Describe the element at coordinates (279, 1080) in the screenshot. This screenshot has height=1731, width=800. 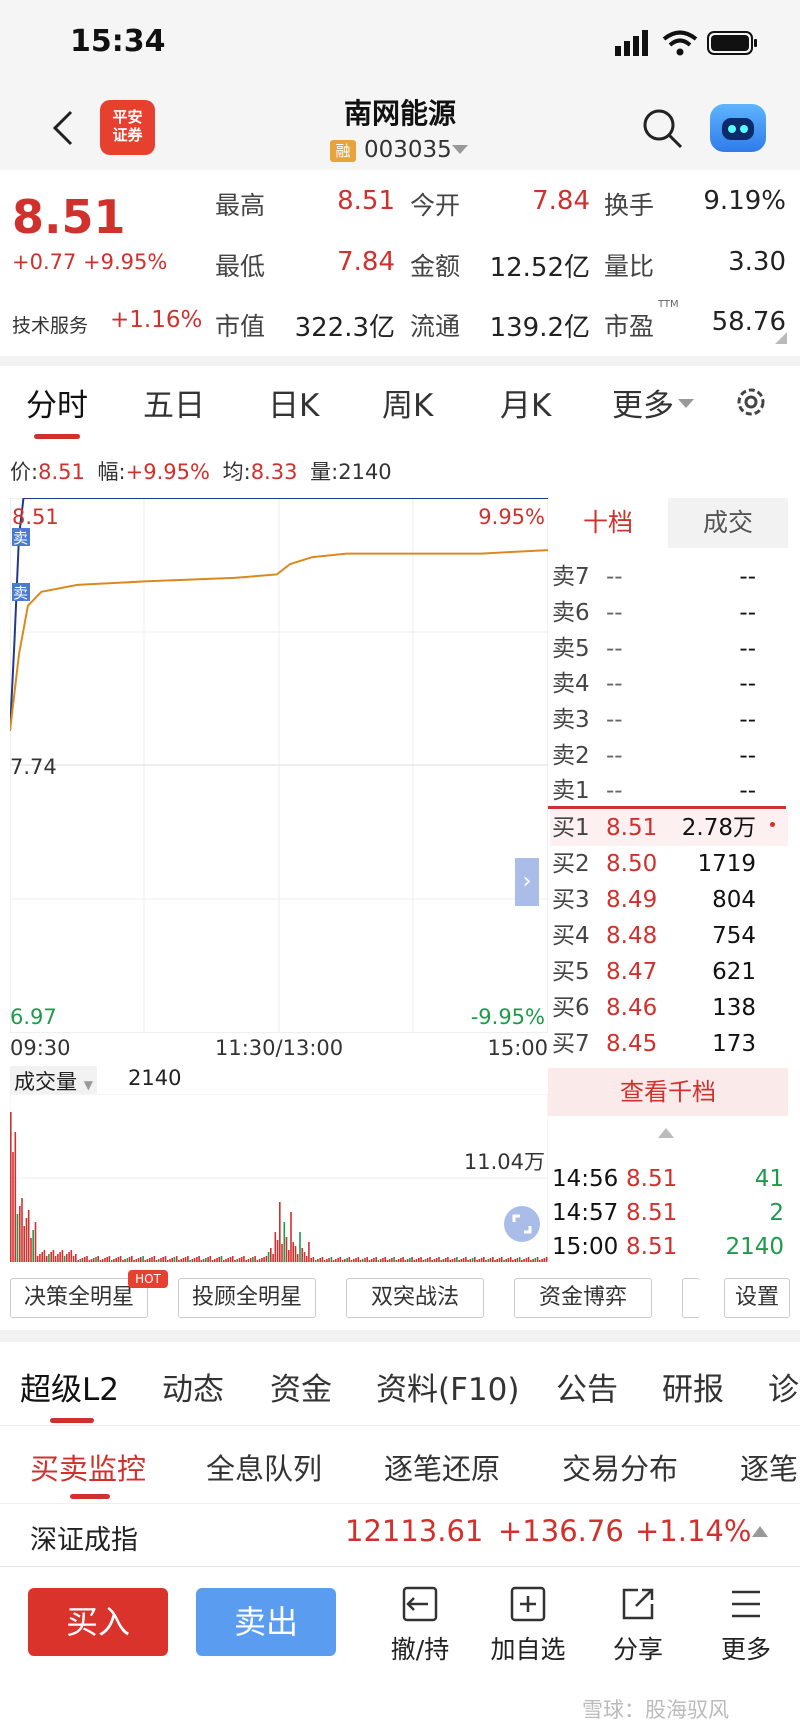
I see `volume-header: 成交量 ▼ 2140` at that location.